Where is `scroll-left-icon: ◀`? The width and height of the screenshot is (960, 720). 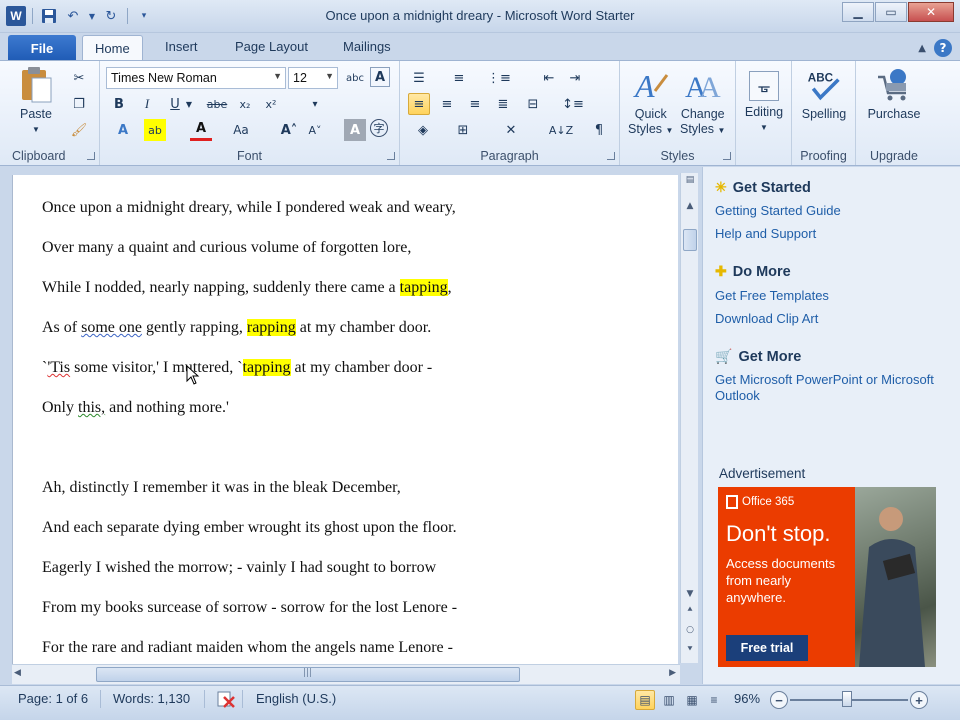
scroll-left-icon: ◀ is located at coordinates (17, 673).